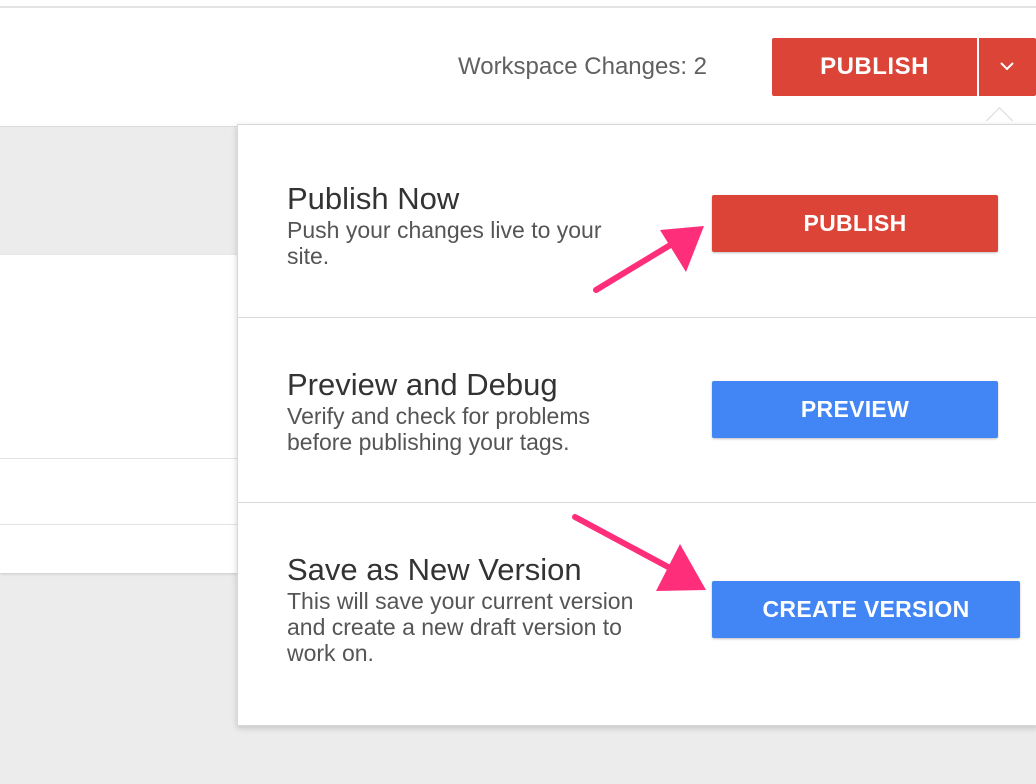  What do you see at coordinates (444, 243) in the screenshot?
I see `section-description: Push your changes live to your site.` at bounding box center [444, 243].